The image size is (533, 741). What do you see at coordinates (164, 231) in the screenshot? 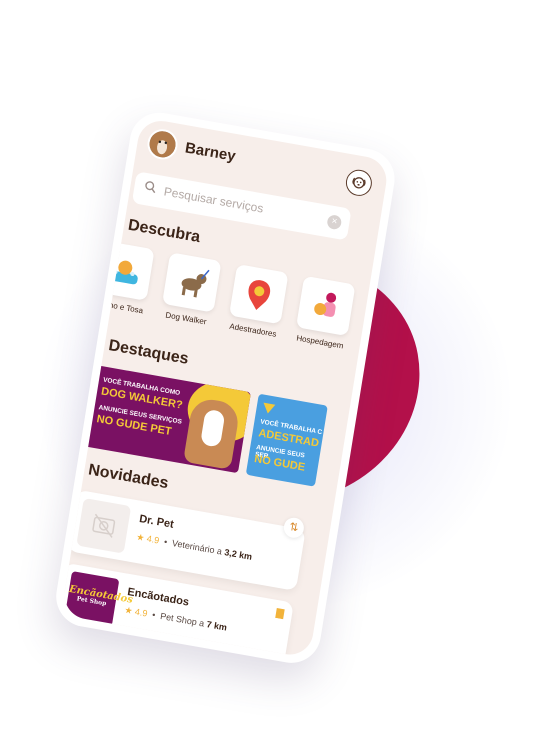
I see `section-title-discover: Descubra` at bounding box center [164, 231].